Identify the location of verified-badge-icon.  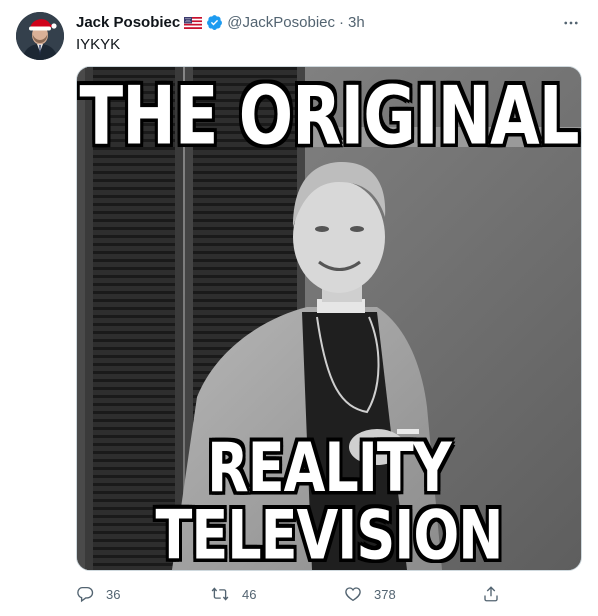
(214, 22).